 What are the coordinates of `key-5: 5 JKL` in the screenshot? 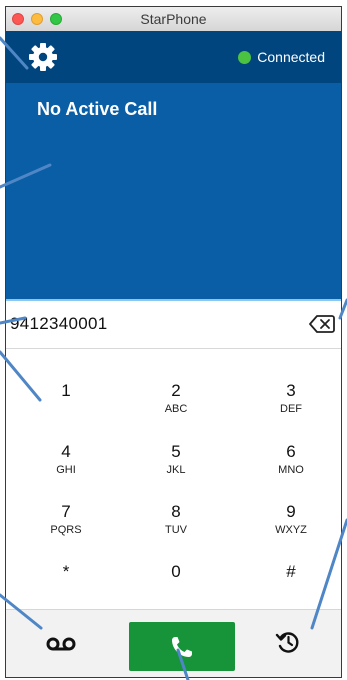 It's located at (176, 460).